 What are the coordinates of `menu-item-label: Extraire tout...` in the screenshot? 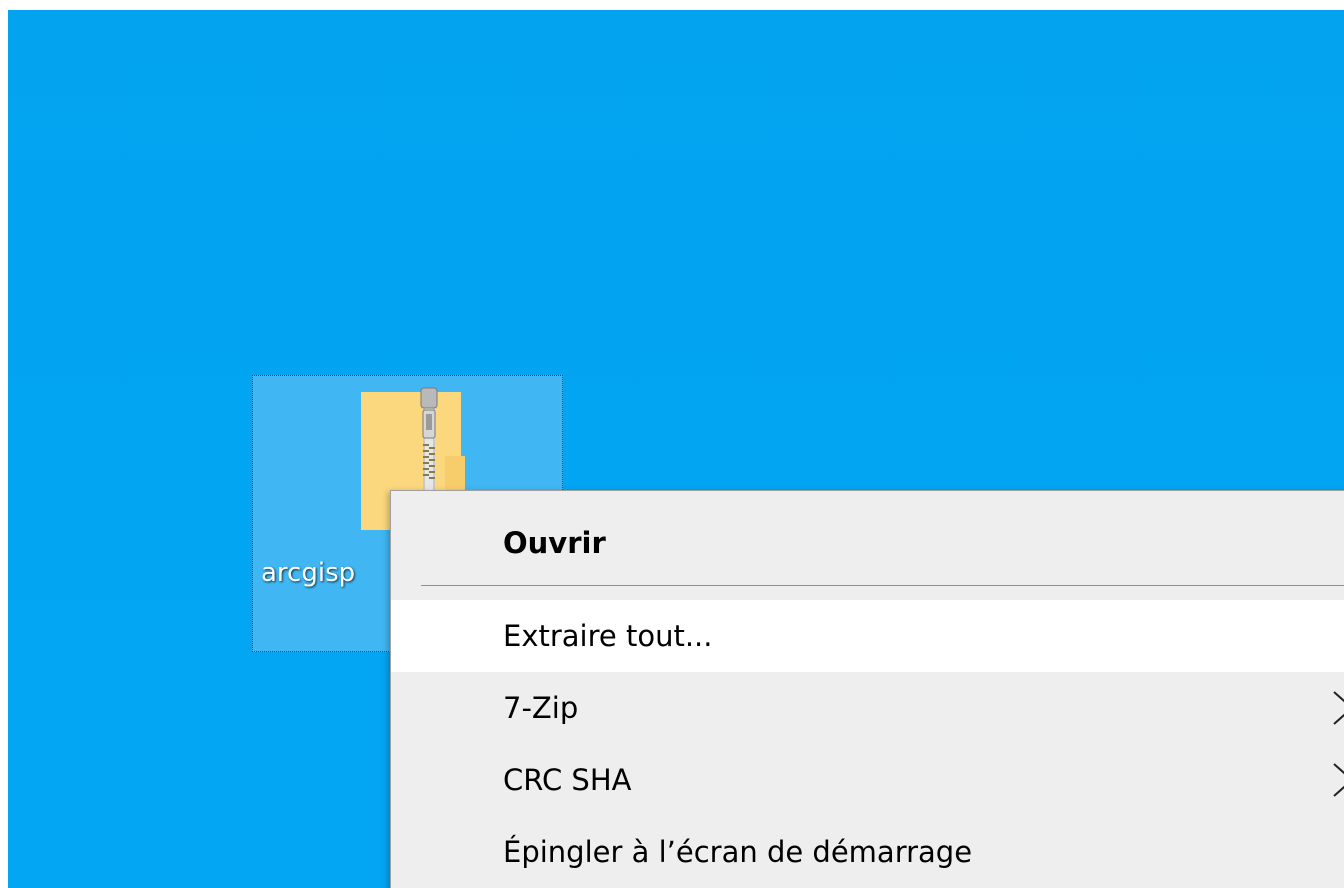 It's located at (608, 636).